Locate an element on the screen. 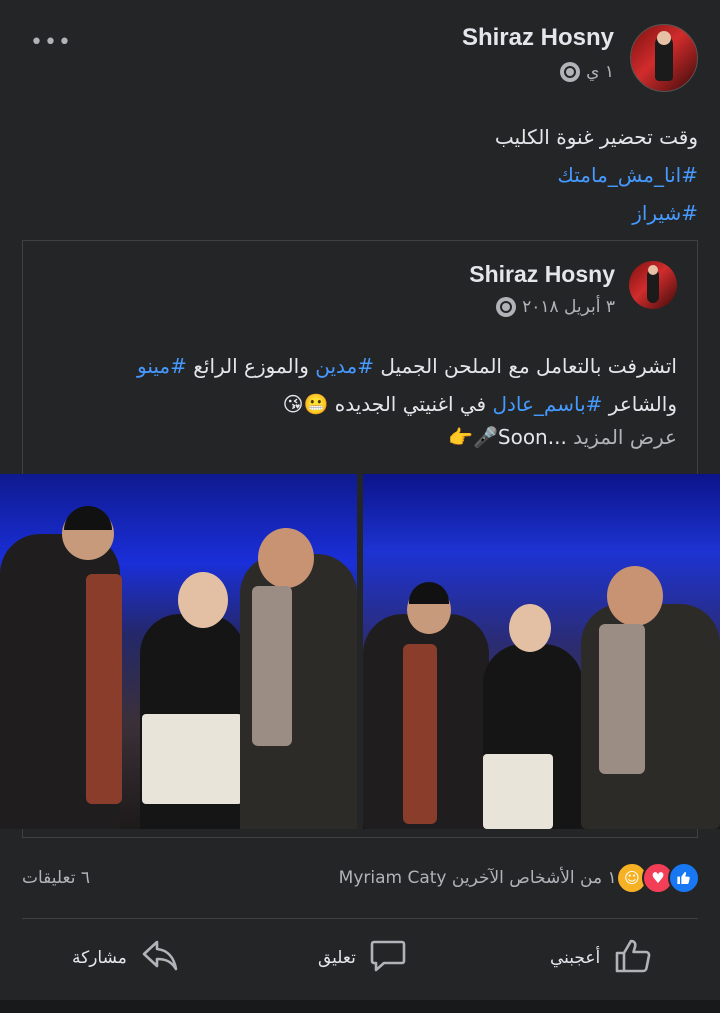 The width and height of the screenshot is (720, 1013). shared-text-part: والشاعر is located at coordinates (639, 404).